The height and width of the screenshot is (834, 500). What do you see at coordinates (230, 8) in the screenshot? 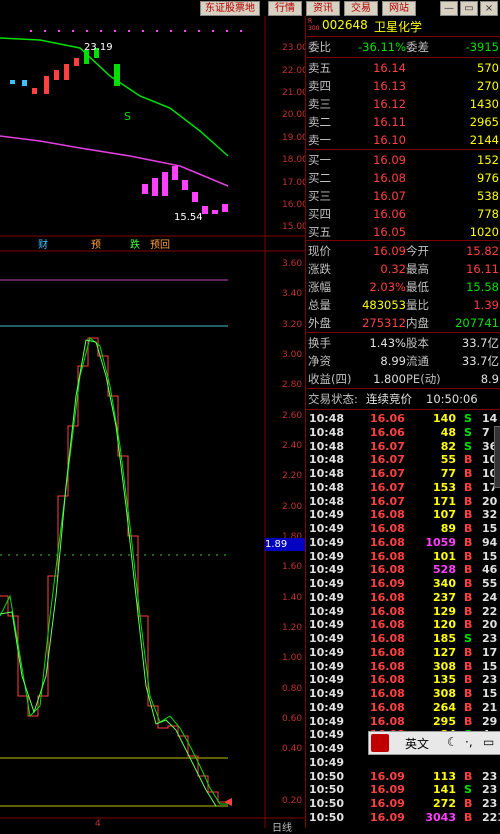
I see `broker-button: 东证股票地` at bounding box center [230, 8].